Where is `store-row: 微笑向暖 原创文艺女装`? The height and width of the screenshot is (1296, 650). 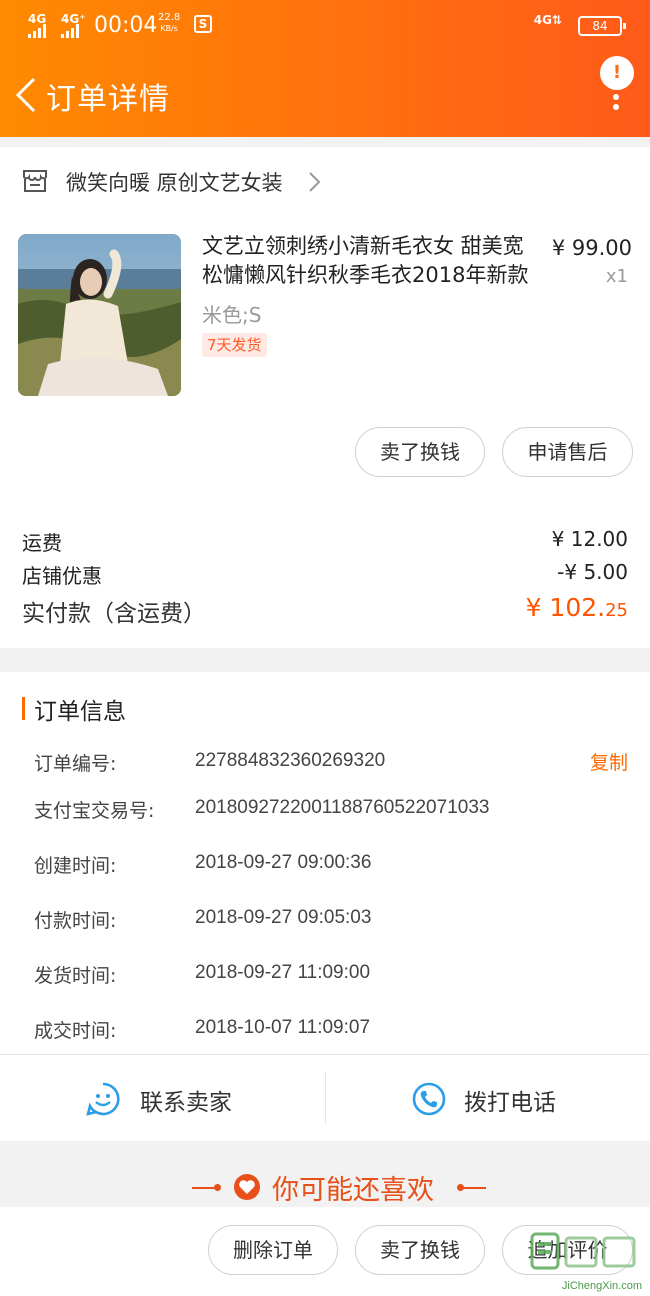
store-row: 微笑向暖 原创文艺女装 is located at coordinates (325, 182).